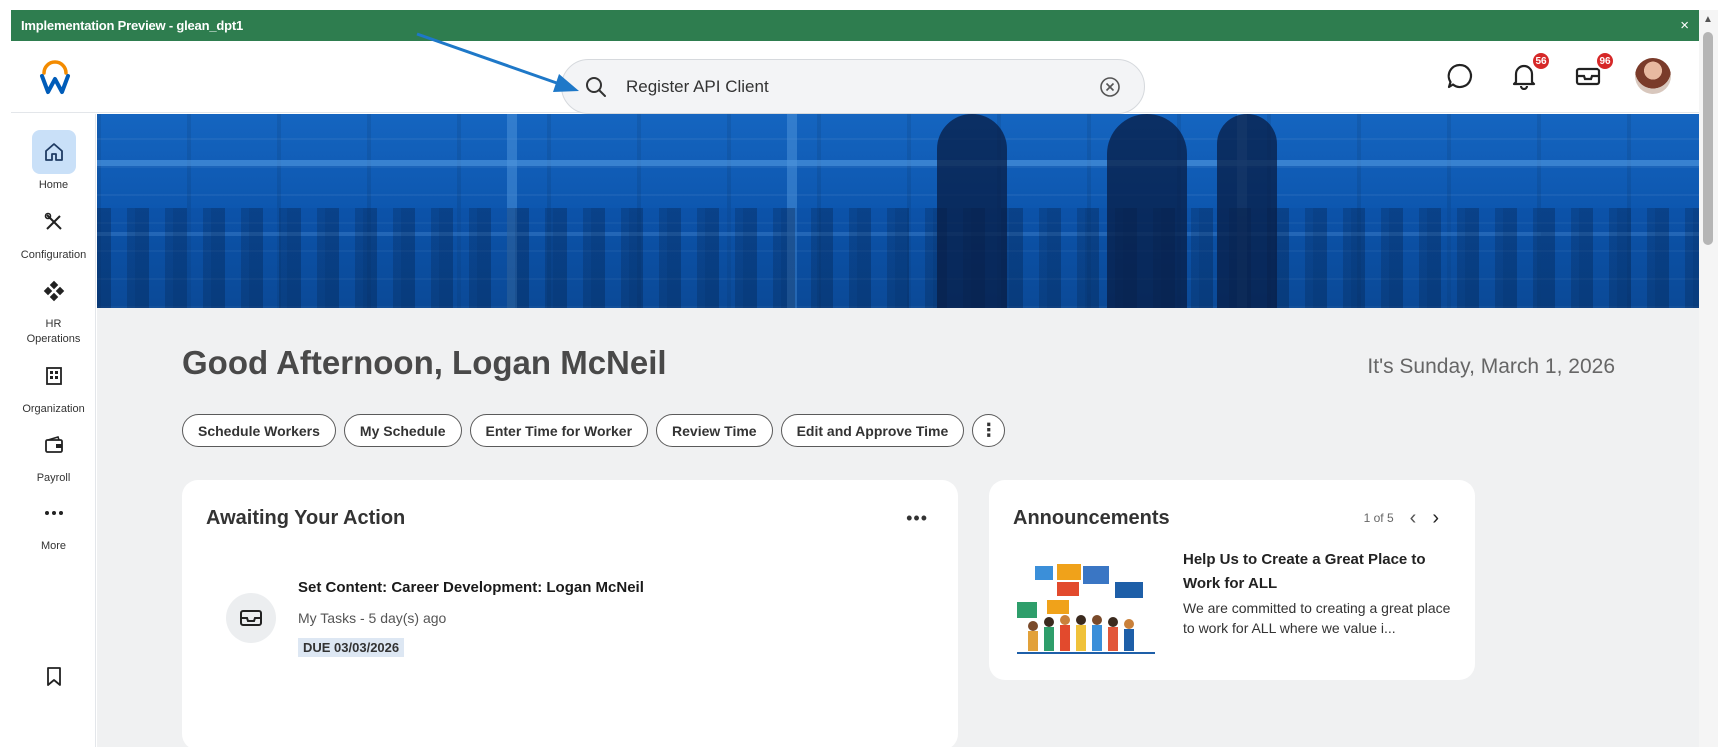 The height and width of the screenshot is (750, 1718). Describe the element at coordinates (917, 518) in the screenshot. I see `card-menu-button: •••` at that location.